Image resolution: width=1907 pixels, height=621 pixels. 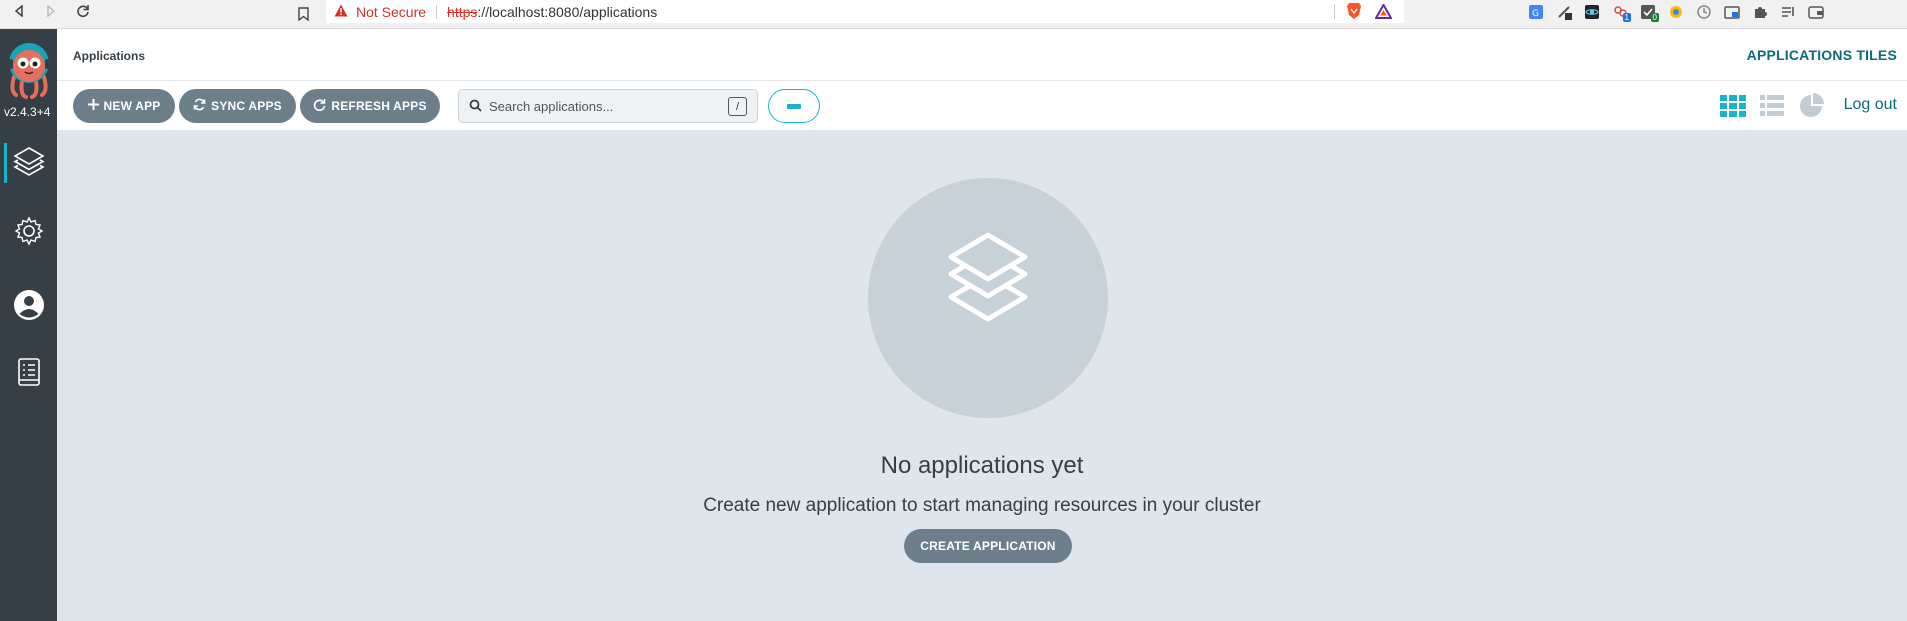 What do you see at coordinates (1354, 11) in the screenshot?
I see `brave-shields-icon` at bounding box center [1354, 11].